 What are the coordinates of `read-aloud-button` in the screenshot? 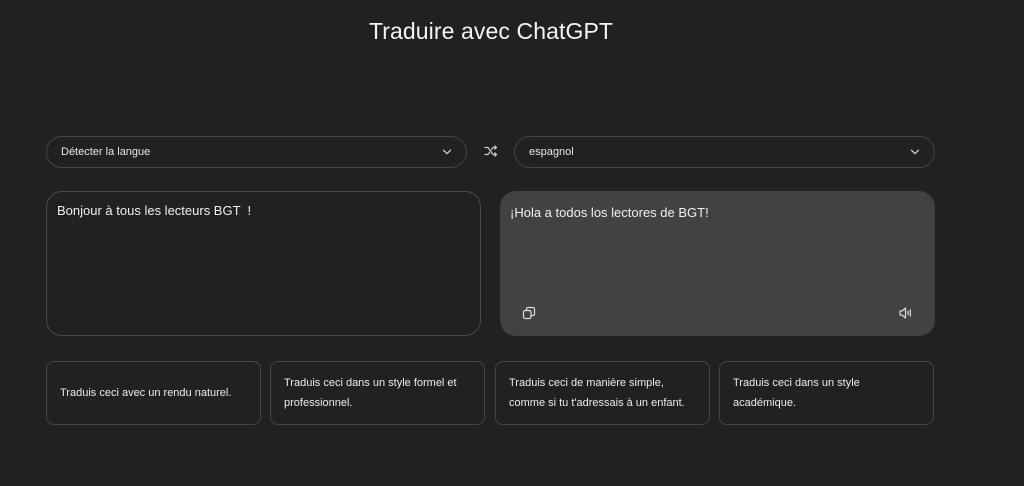 It's located at (906, 313).